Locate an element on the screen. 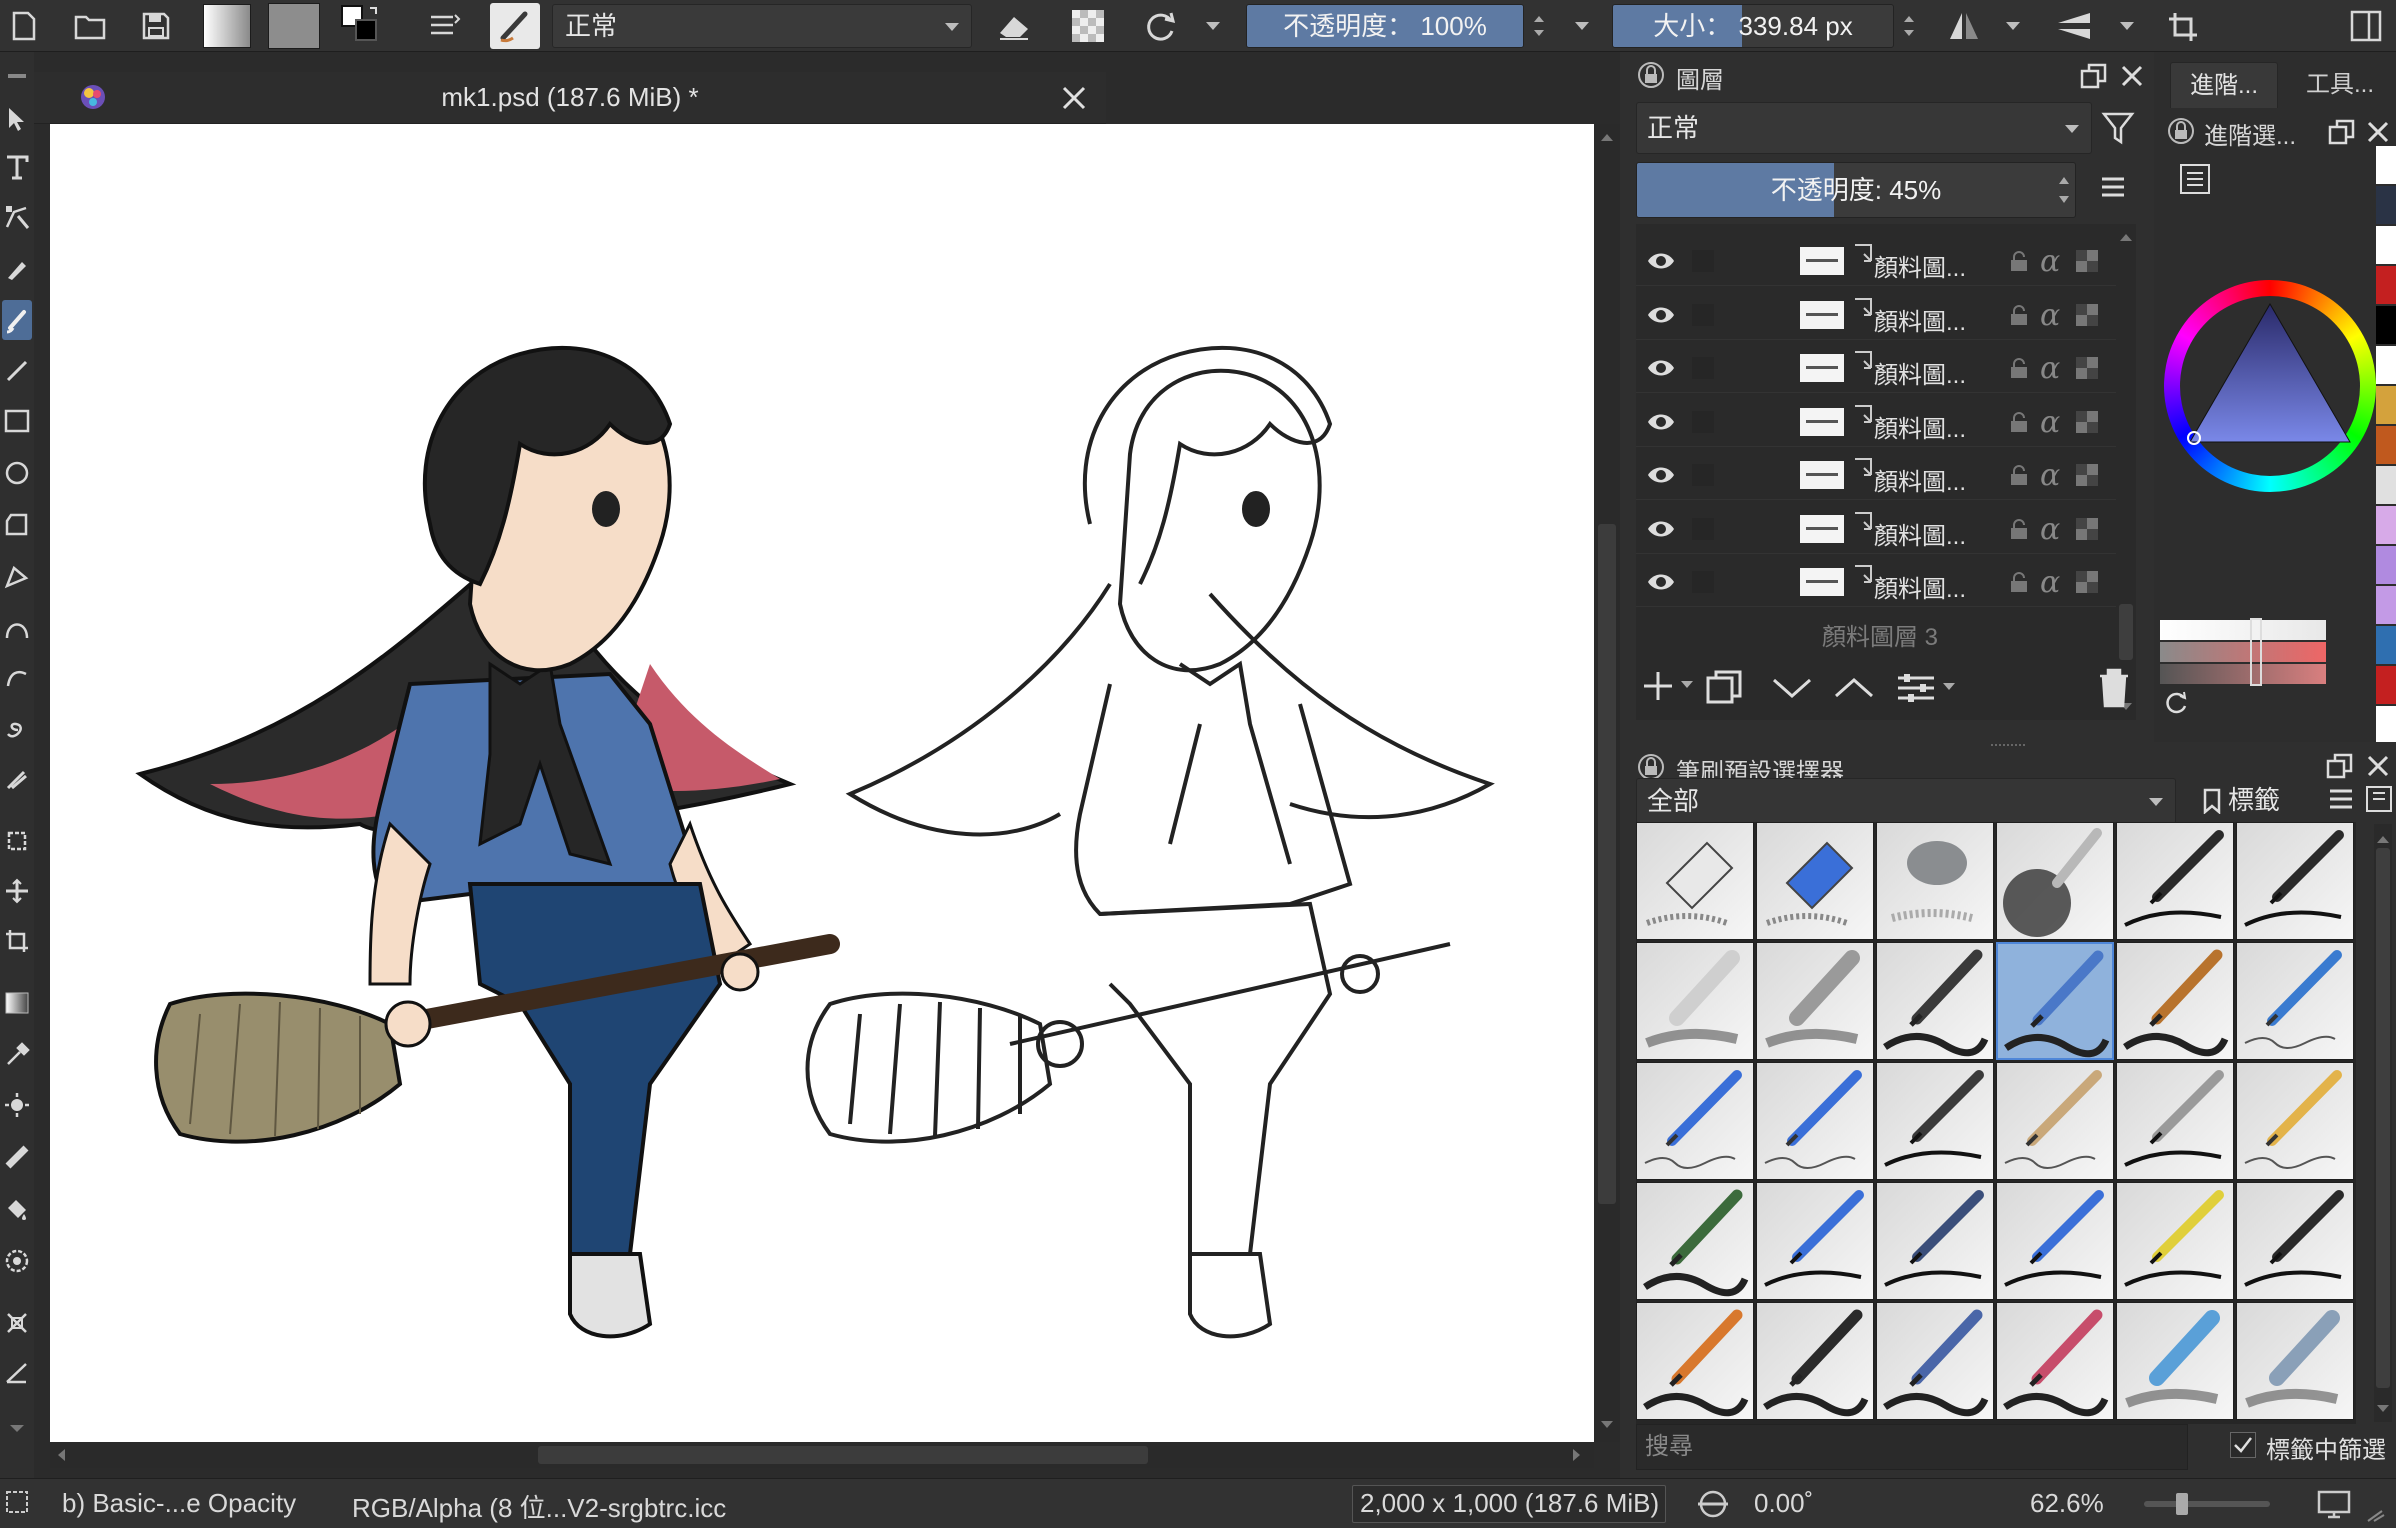  scroll-down-icon is located at coordinates (1607, 1426).